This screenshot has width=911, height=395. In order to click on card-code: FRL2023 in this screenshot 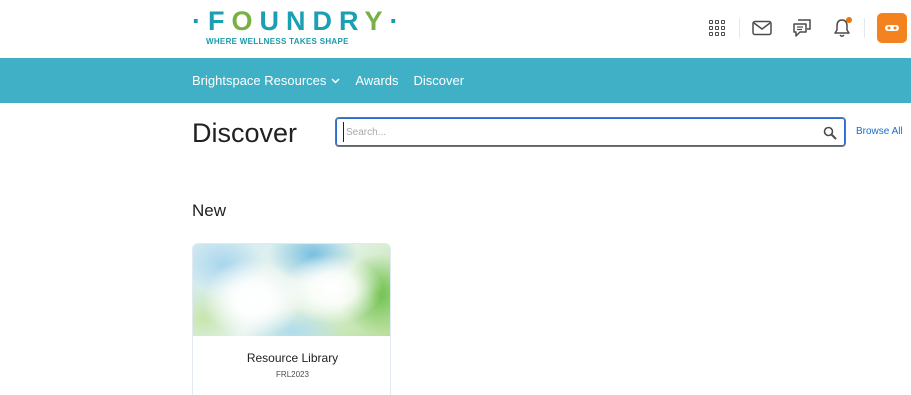, I will do `click(292, 374)`.